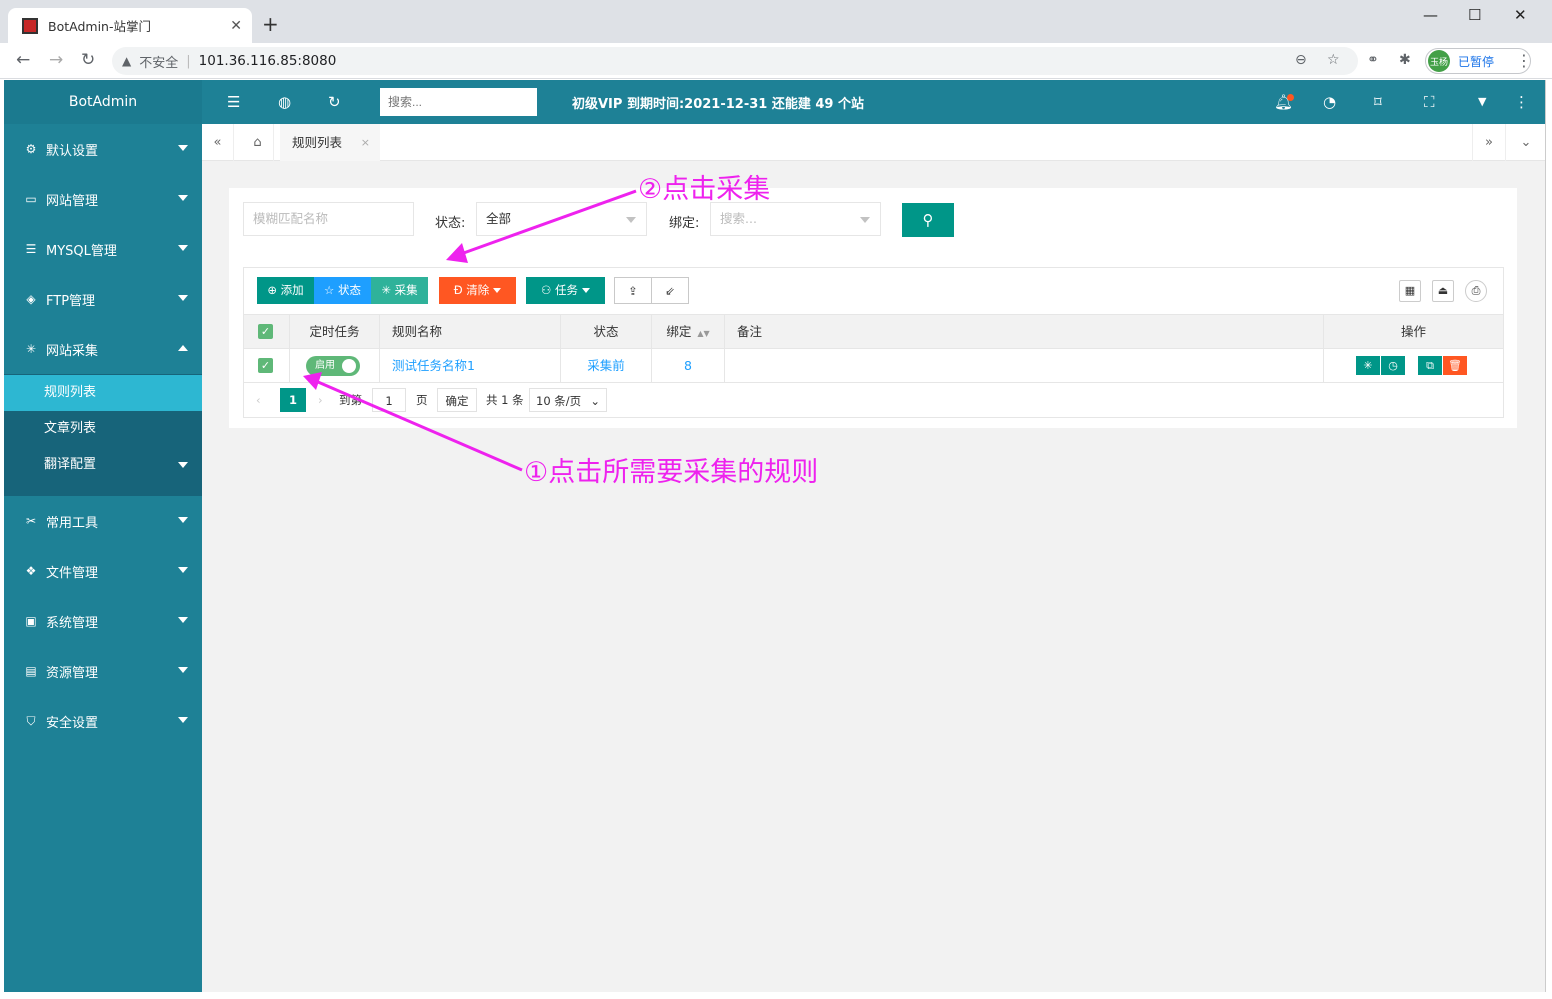 Image resolution: width=1552 pixels, height=999 pixels. What do you see at coordinates (330, 142) in the screenshot?
I see `tab-rule-list: 规则列表 ×` at bounding box center [330, 142].